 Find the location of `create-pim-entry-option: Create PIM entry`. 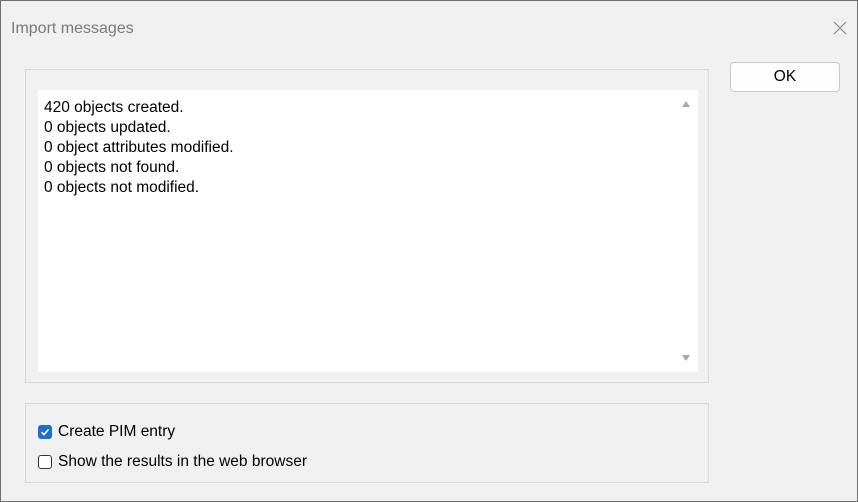

create-pim-entry-option: Create PIM entry is located at coordinates (106, 432).